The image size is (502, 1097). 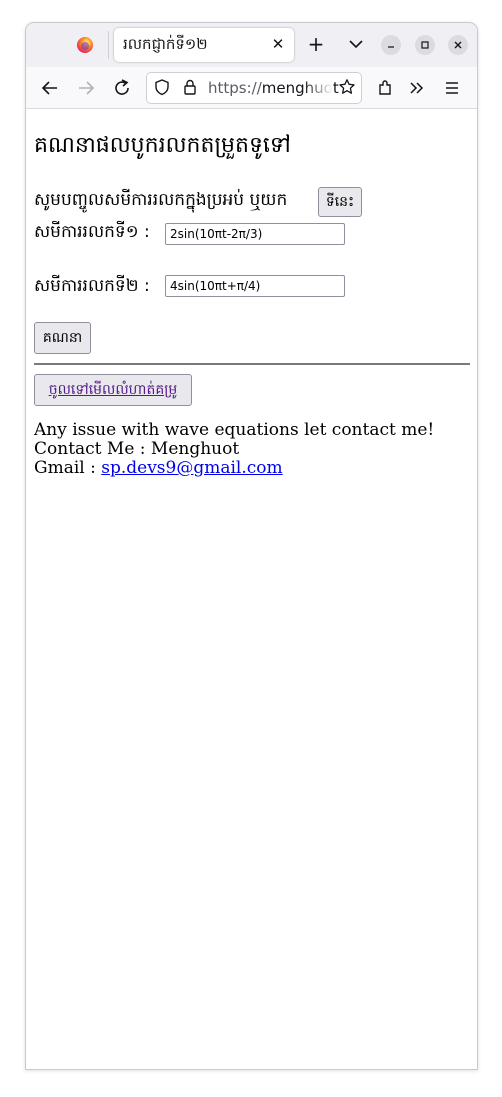 What do you see at coordinates (161, 200) in the screenshot?
I see `instruction-text: សូមបញ្ចូលសមីការរលកក្នុងប្រអប់ ឬយក` at bounding box center [161, 200].